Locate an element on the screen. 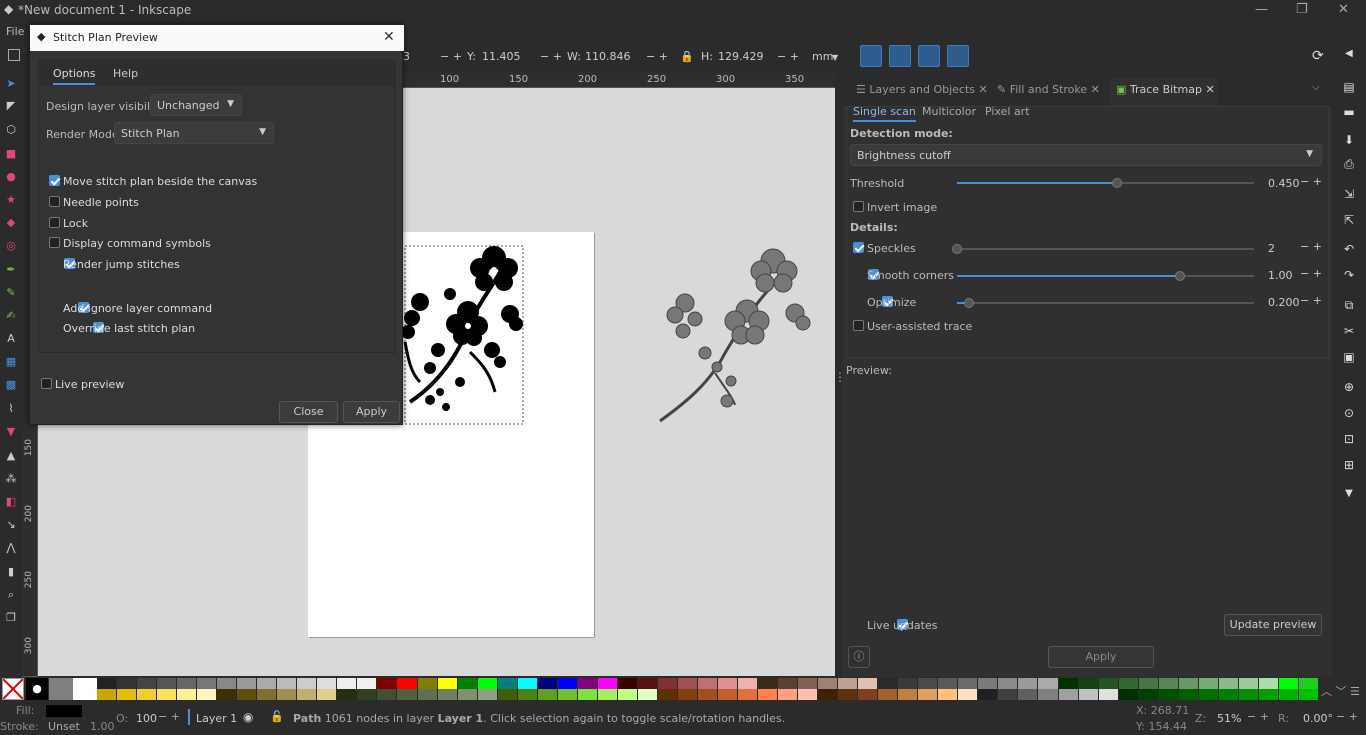 The width and height of the screenshot is (1366, 735). menu-file: File is located at coordinates (15, 31).